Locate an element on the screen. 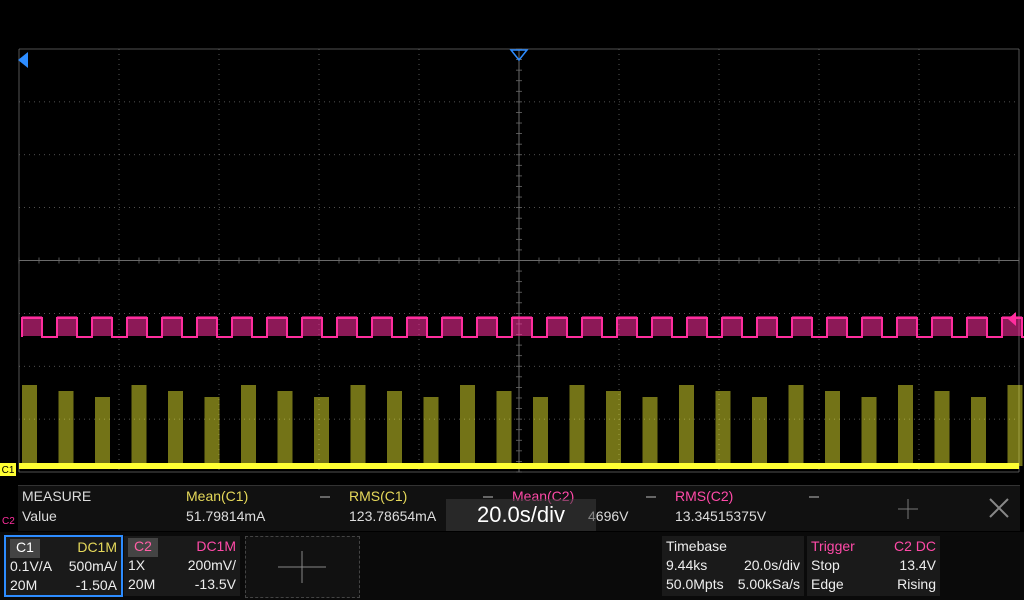 Image resolution: width=1024 pixels, height=600 pixels. timebase-rate: 5.00kSa/s is located at coordinates (768, 584).